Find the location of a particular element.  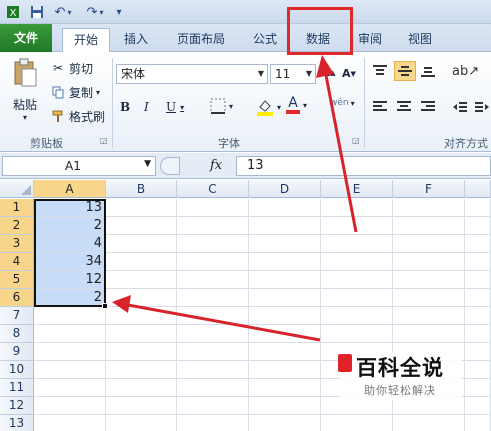

row-header-1: 1 is located at coordinates (17, 208).